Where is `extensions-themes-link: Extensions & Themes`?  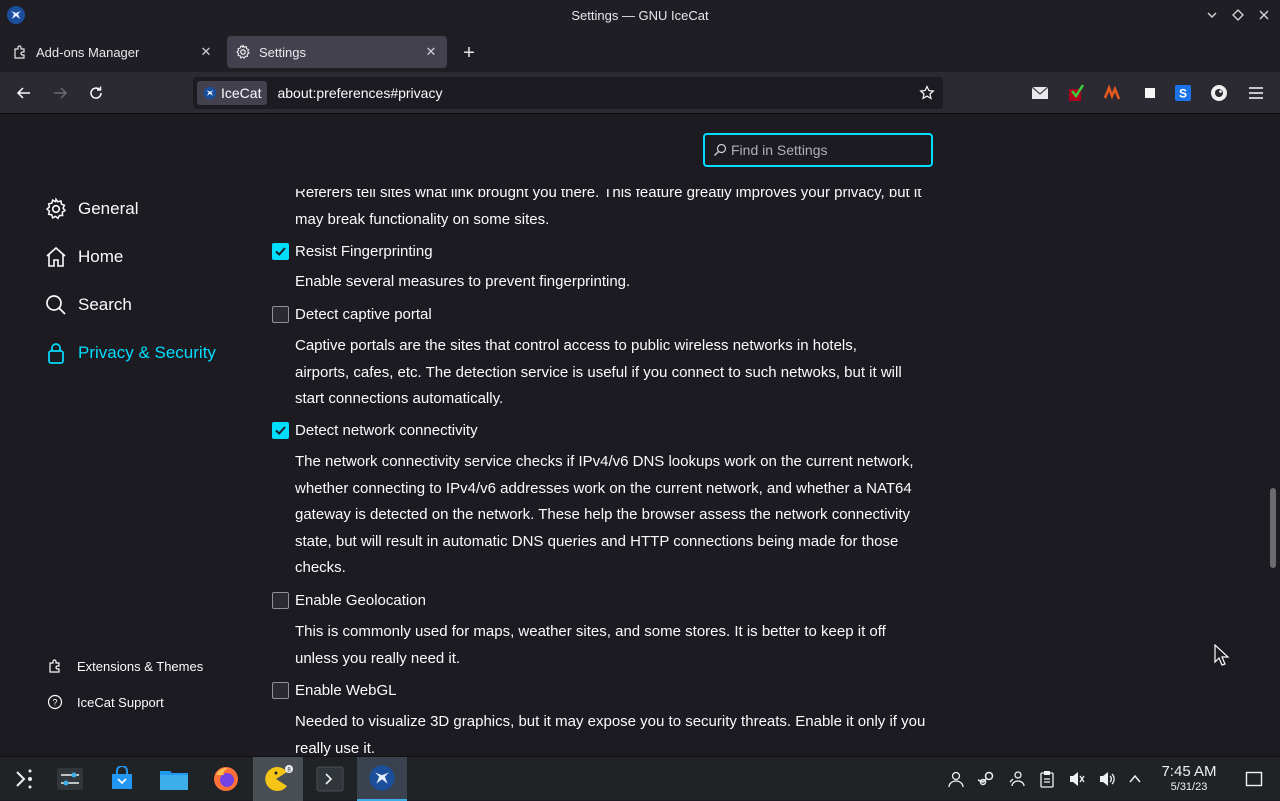 extensions-themes-link: Extensions & Themes is located at coordinates (124, 666).